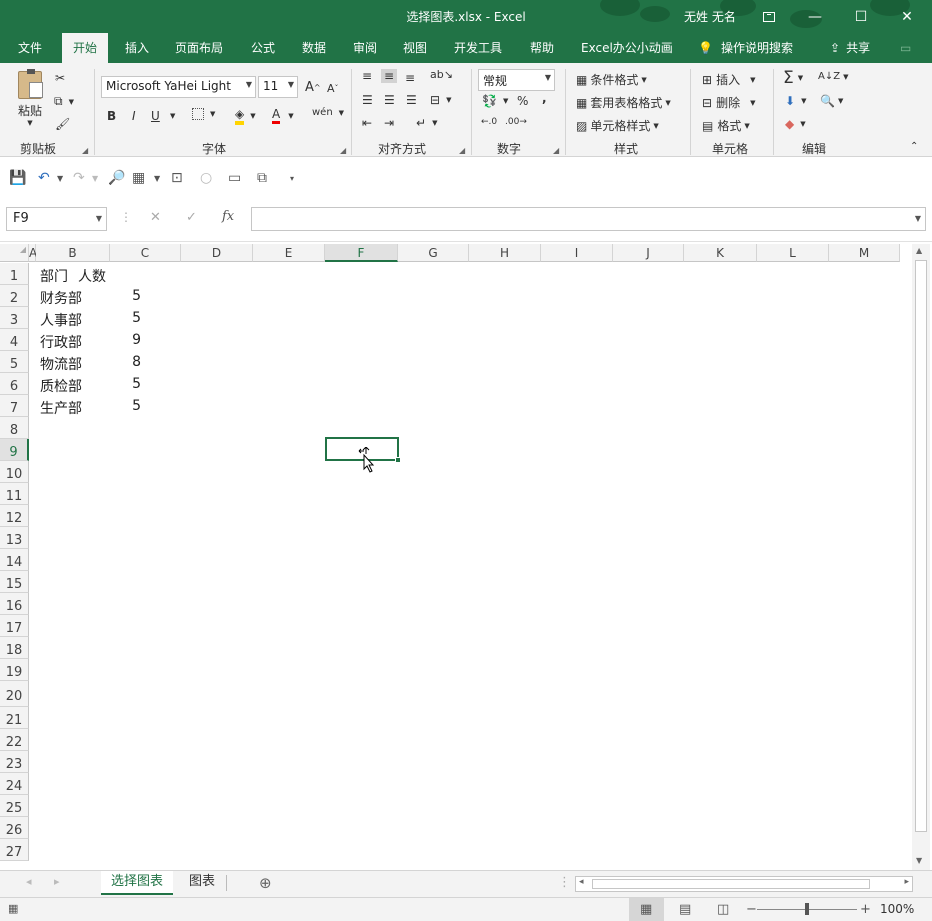 Image resolution: width=932 pixels, height=921 pixels. Describe the element at coordinates (365, 48) in the screenshot. I see `tab-review: 审阅` at that location.